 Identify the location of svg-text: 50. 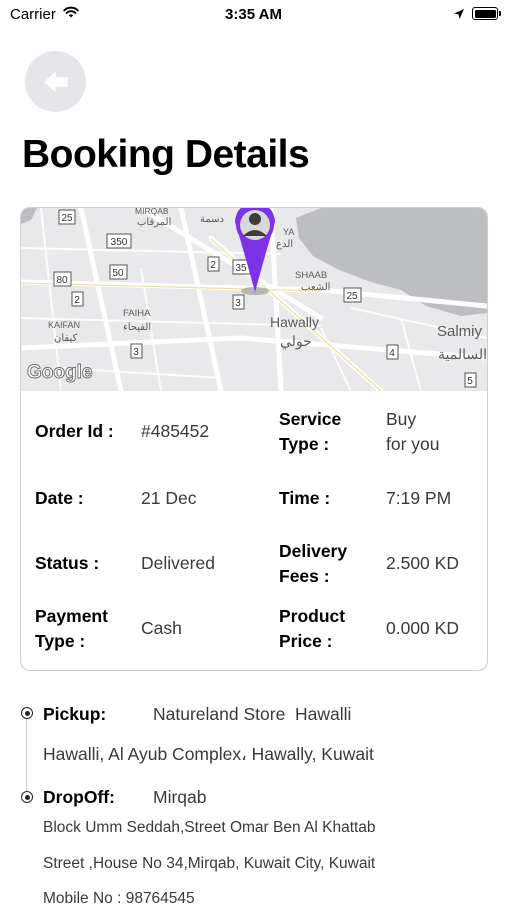
(118, 273).